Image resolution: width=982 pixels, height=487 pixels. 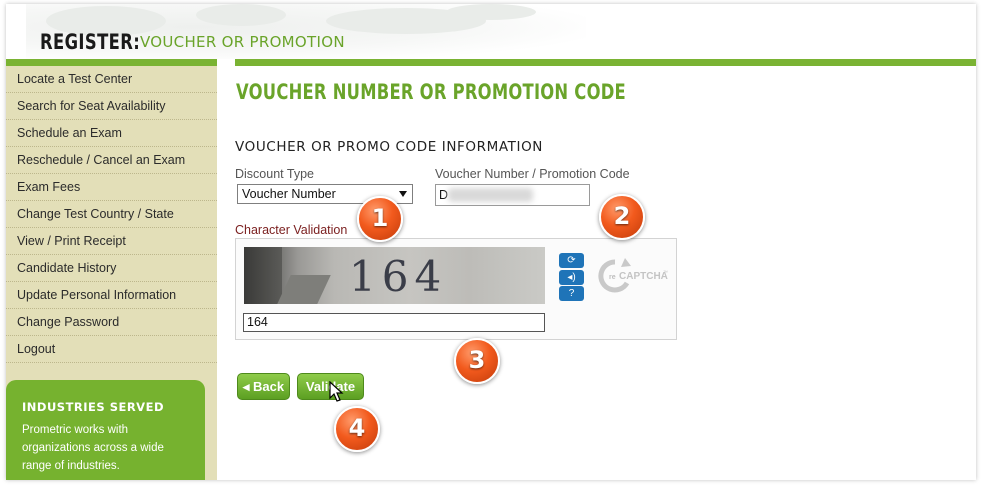 I want to click on sidebar-item-logout: Logout, so click(x=111, y=349).